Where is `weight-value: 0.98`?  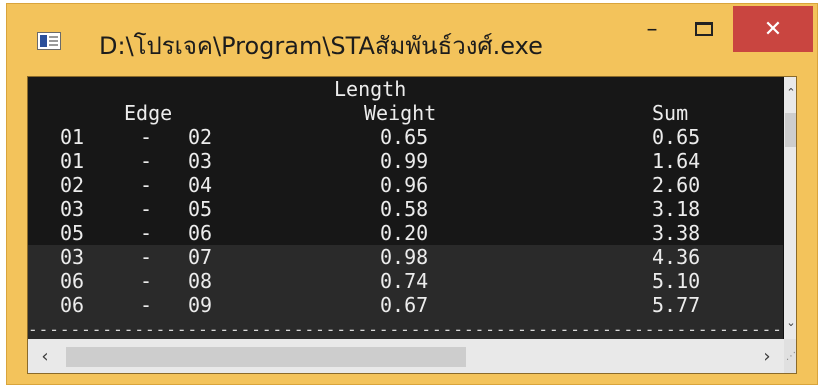 weight-value: 0.98 is located at coordinates (404, 257).